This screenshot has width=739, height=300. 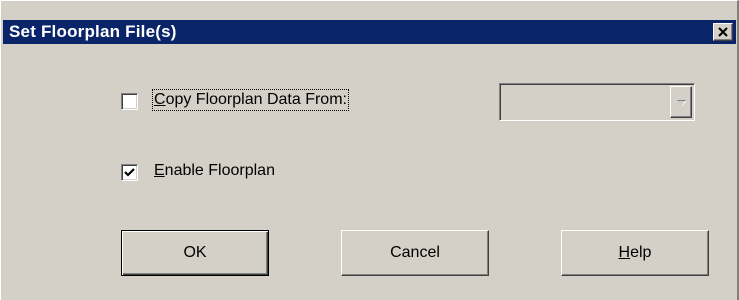 I want to click on dropdown-arrow-button, so click(x=681, y=102).